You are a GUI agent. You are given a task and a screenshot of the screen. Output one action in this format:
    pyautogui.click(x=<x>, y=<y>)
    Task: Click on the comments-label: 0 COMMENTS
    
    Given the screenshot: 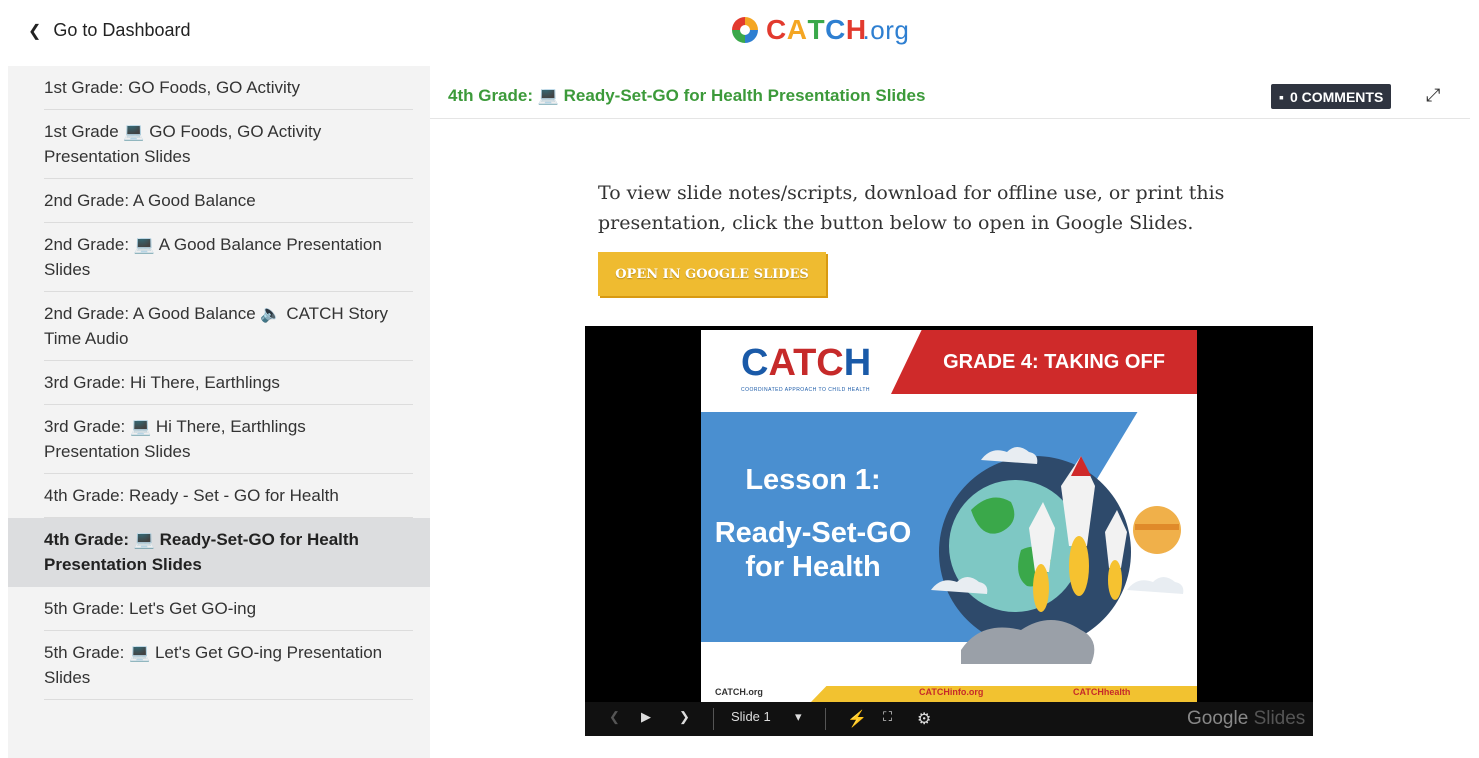 What is the action you would take?
    pyautogui.click(x=1336, y=96)
    